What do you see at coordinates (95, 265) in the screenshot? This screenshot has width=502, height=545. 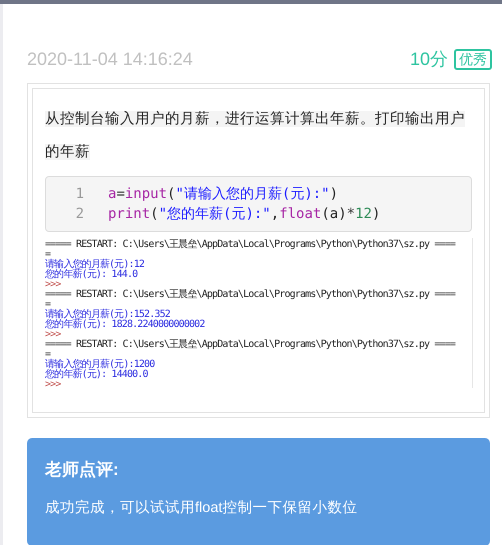 I see `output-line: 请输入您的月薪(元):12` at bounding box center [95, 265].